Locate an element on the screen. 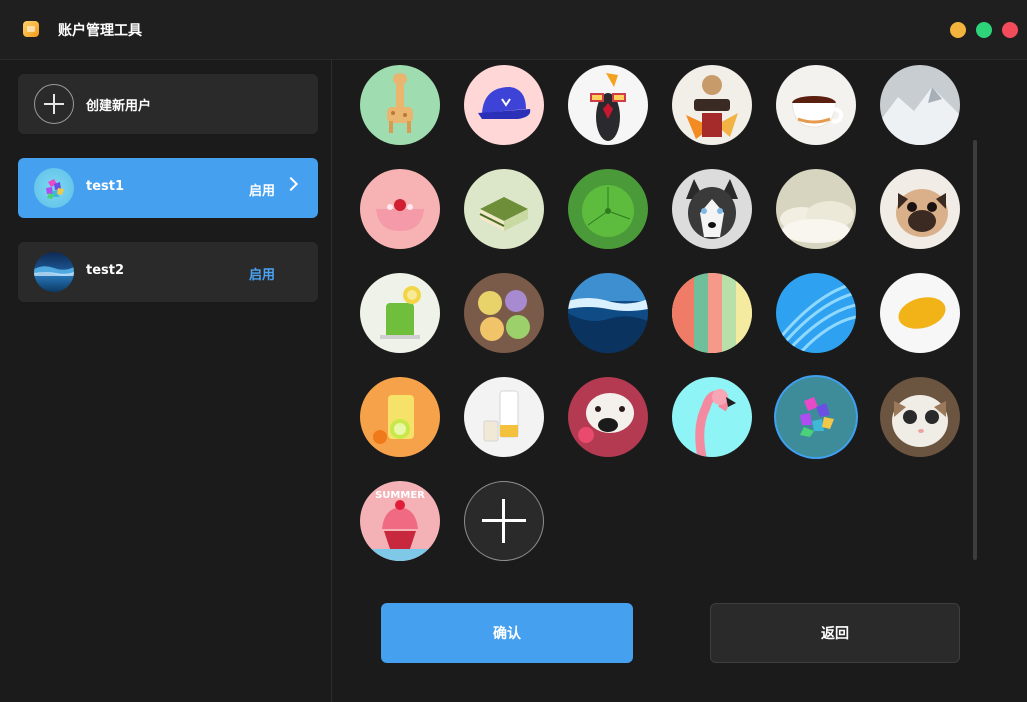  chevron-right-icon is located at coordinates (291, 184).